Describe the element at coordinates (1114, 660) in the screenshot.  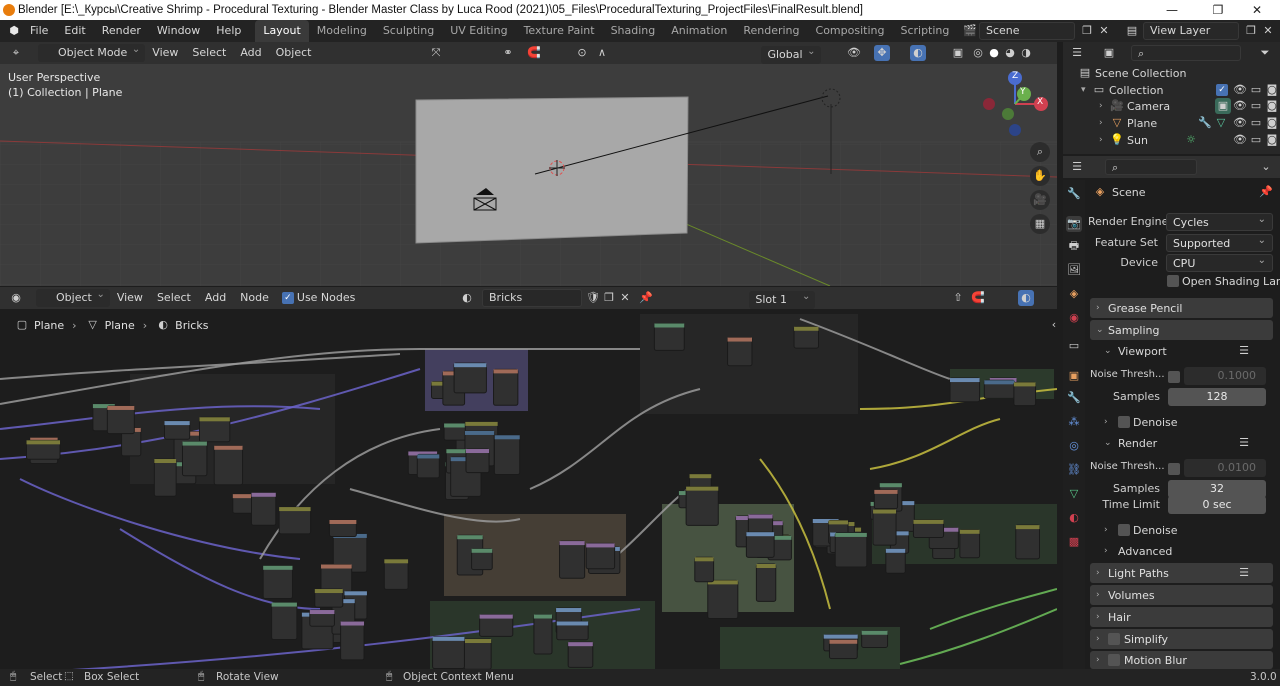
I see `motion-blur-checkbox` at that location.